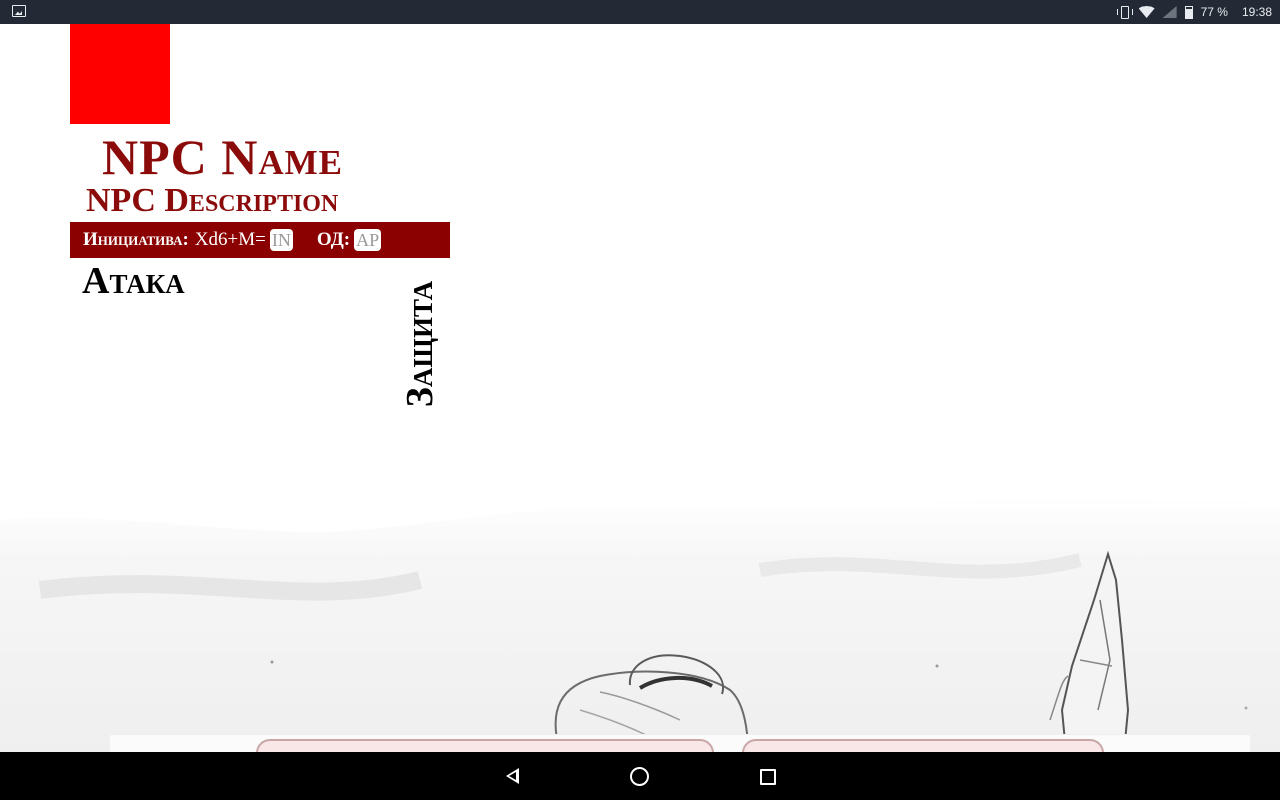 The width and height of the screenshot is (1280, 800). I want to click on system-nav-bar, so click(640, 776).